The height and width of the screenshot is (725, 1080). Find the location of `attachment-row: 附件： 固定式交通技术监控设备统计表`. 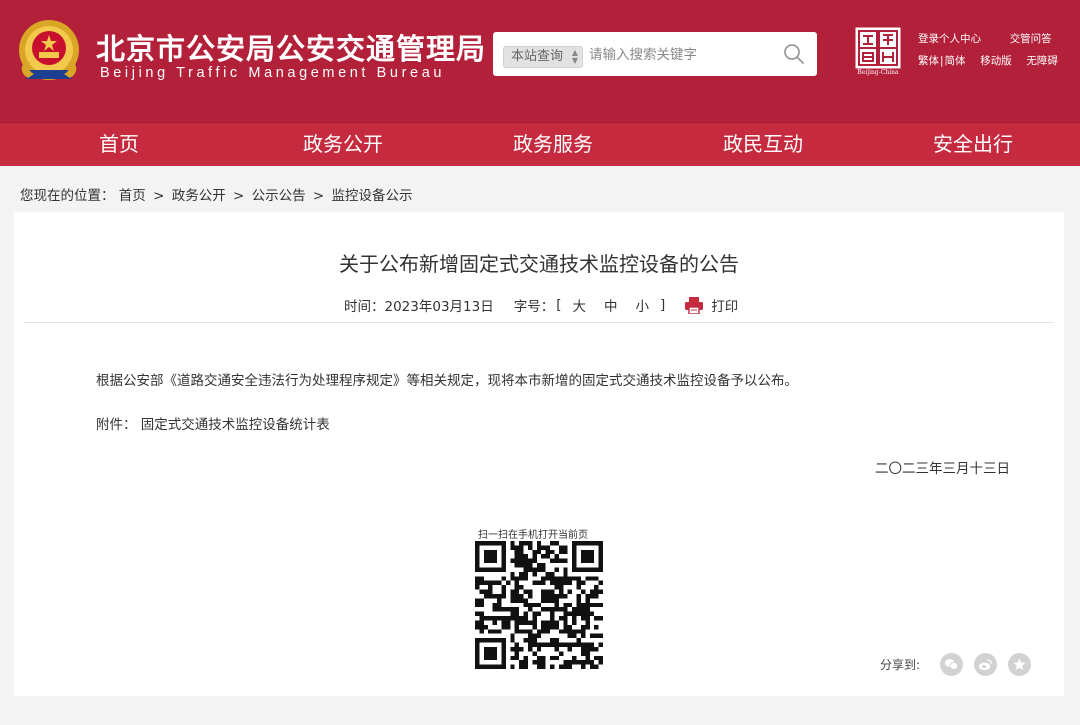

attachment-row: 附件： 固定式交通技术监控设备统计表 is located at coordinates (213, 423).